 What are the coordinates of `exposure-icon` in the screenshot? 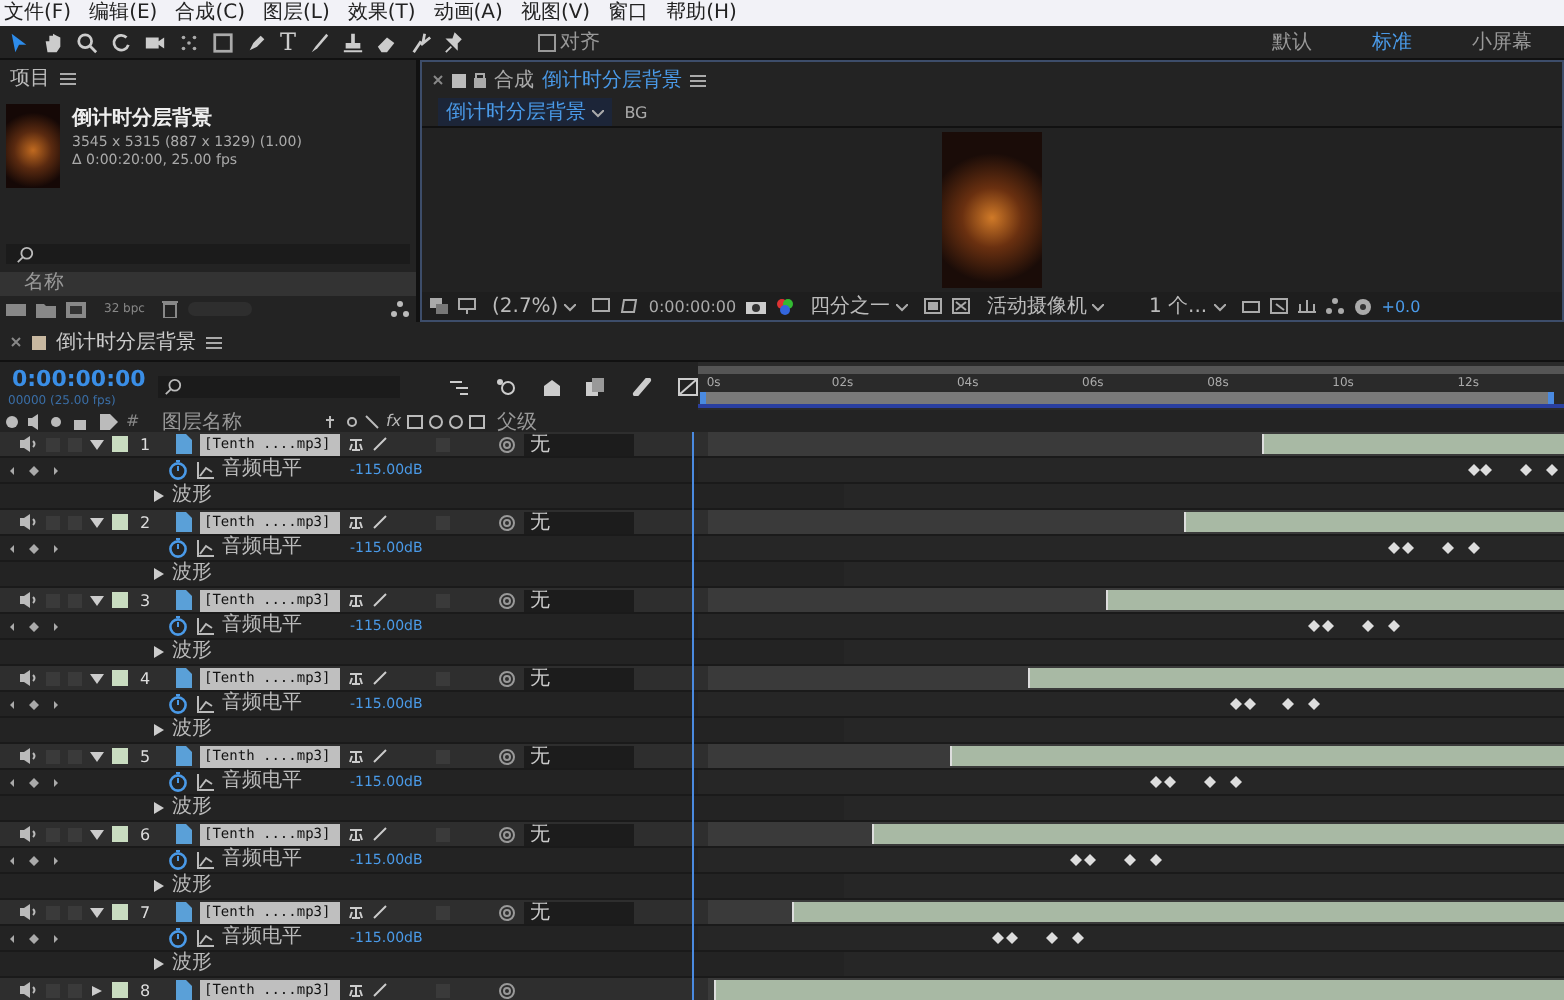 It's located at (1362, 306).